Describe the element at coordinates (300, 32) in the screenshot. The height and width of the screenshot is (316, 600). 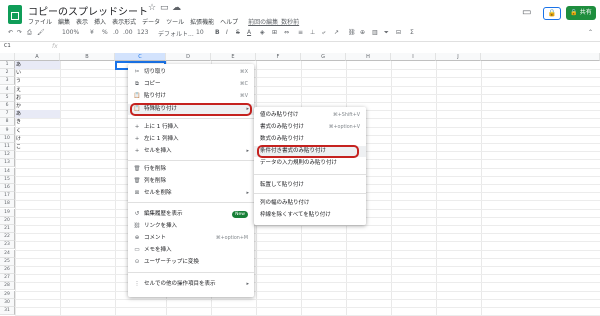
I see `horizontal-align-icon: ≡` at that location.